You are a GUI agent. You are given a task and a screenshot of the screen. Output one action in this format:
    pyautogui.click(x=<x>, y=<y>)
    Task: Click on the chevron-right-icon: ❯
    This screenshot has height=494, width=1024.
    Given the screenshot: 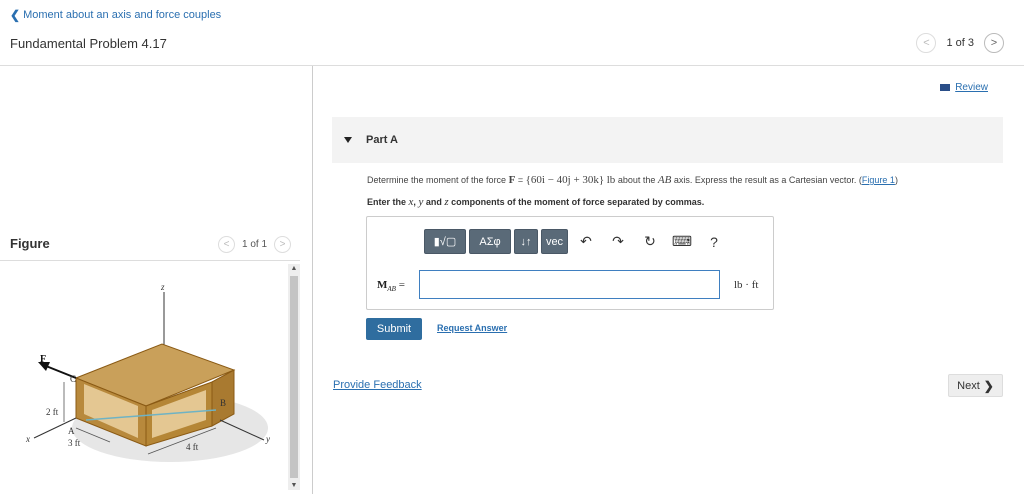 What is the action you would take?
    pyautogui.click(x=988, y=385)
    